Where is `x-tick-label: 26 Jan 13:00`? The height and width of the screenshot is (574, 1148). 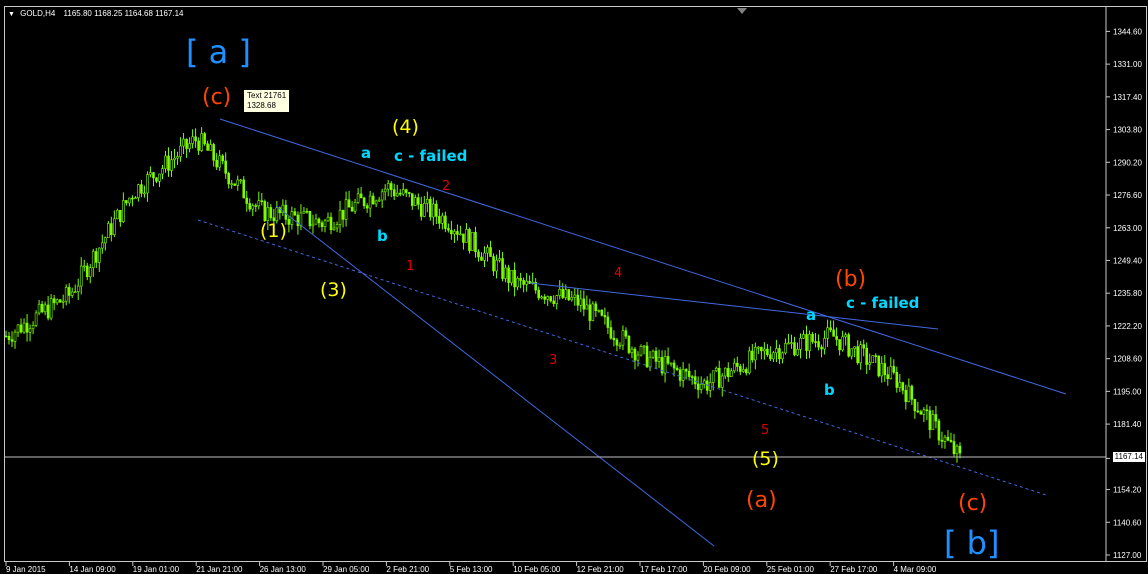 x-tick-label: 26 Jan 13:00 is located at coordinates (283, 569).